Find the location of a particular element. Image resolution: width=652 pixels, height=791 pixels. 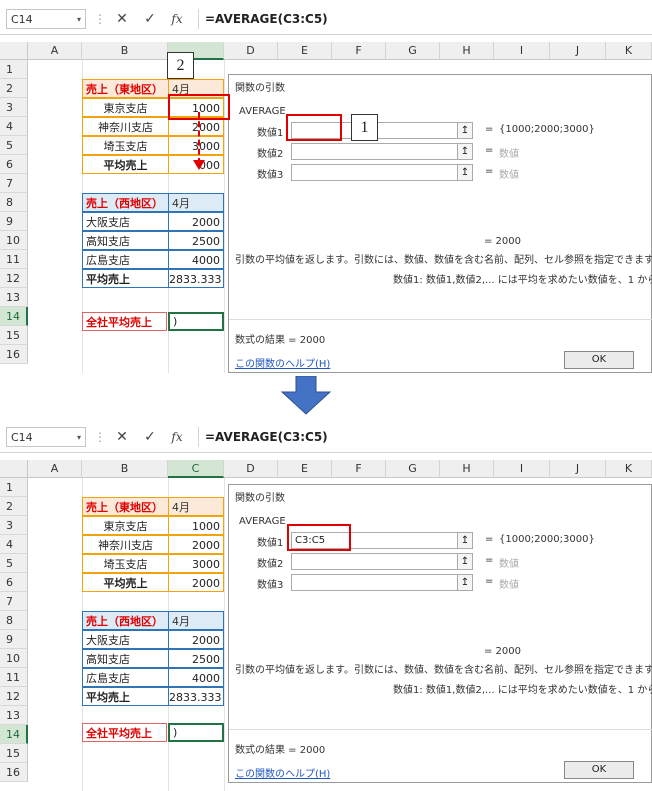

help-link: この関数のヘルプ(H) is located at coordinates (282, 772).